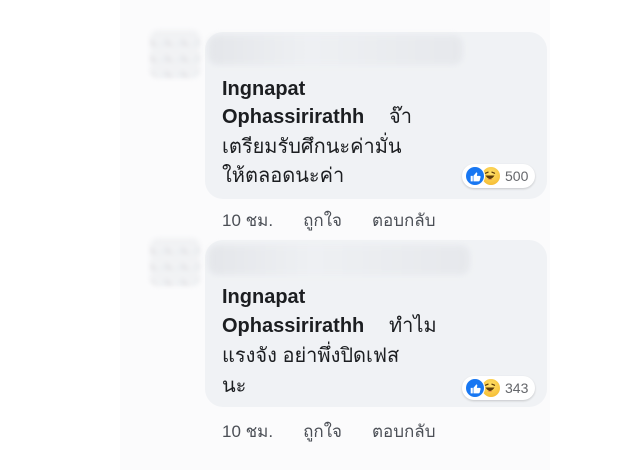  Describe the element at coordinates (517, 176) in the screenshot. I see `reaction-count: 500` at that location.